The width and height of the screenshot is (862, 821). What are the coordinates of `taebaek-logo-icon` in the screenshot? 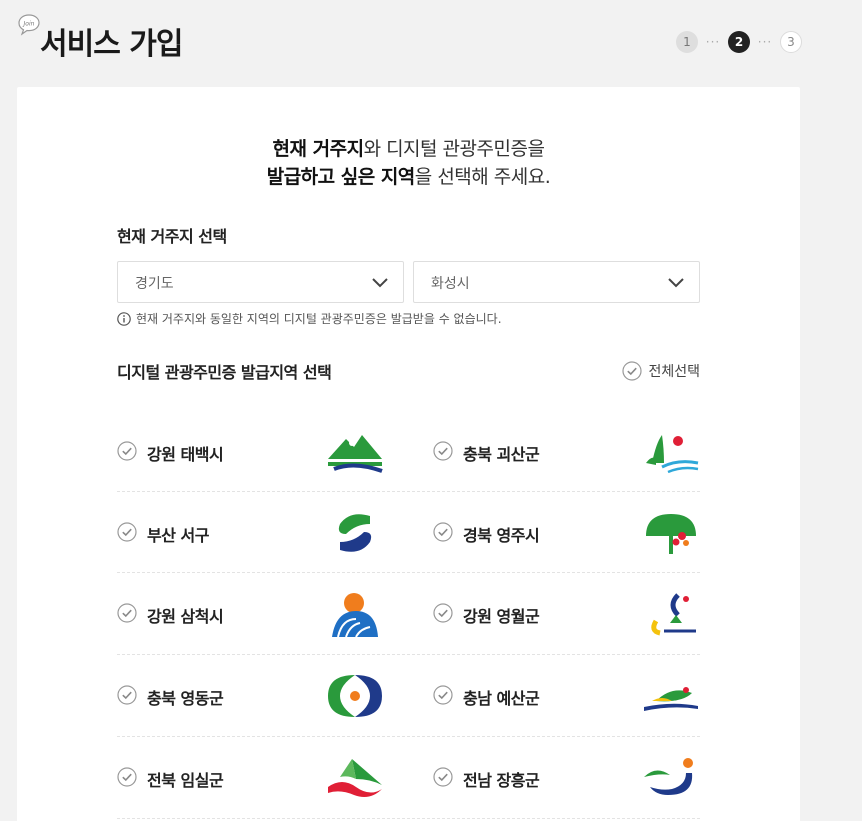 It's located at (355, 454).